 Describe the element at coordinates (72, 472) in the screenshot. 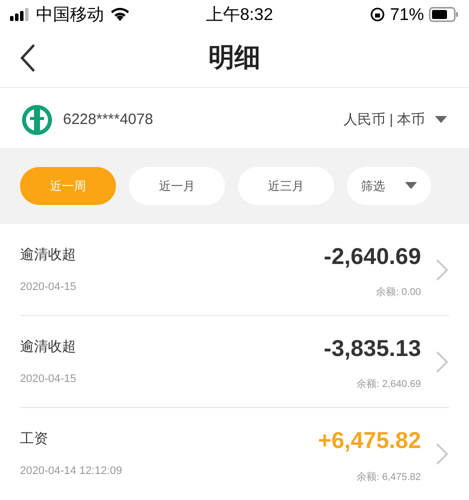

I see `transaction-date: 2020-04-14 12:12:09` at that location.